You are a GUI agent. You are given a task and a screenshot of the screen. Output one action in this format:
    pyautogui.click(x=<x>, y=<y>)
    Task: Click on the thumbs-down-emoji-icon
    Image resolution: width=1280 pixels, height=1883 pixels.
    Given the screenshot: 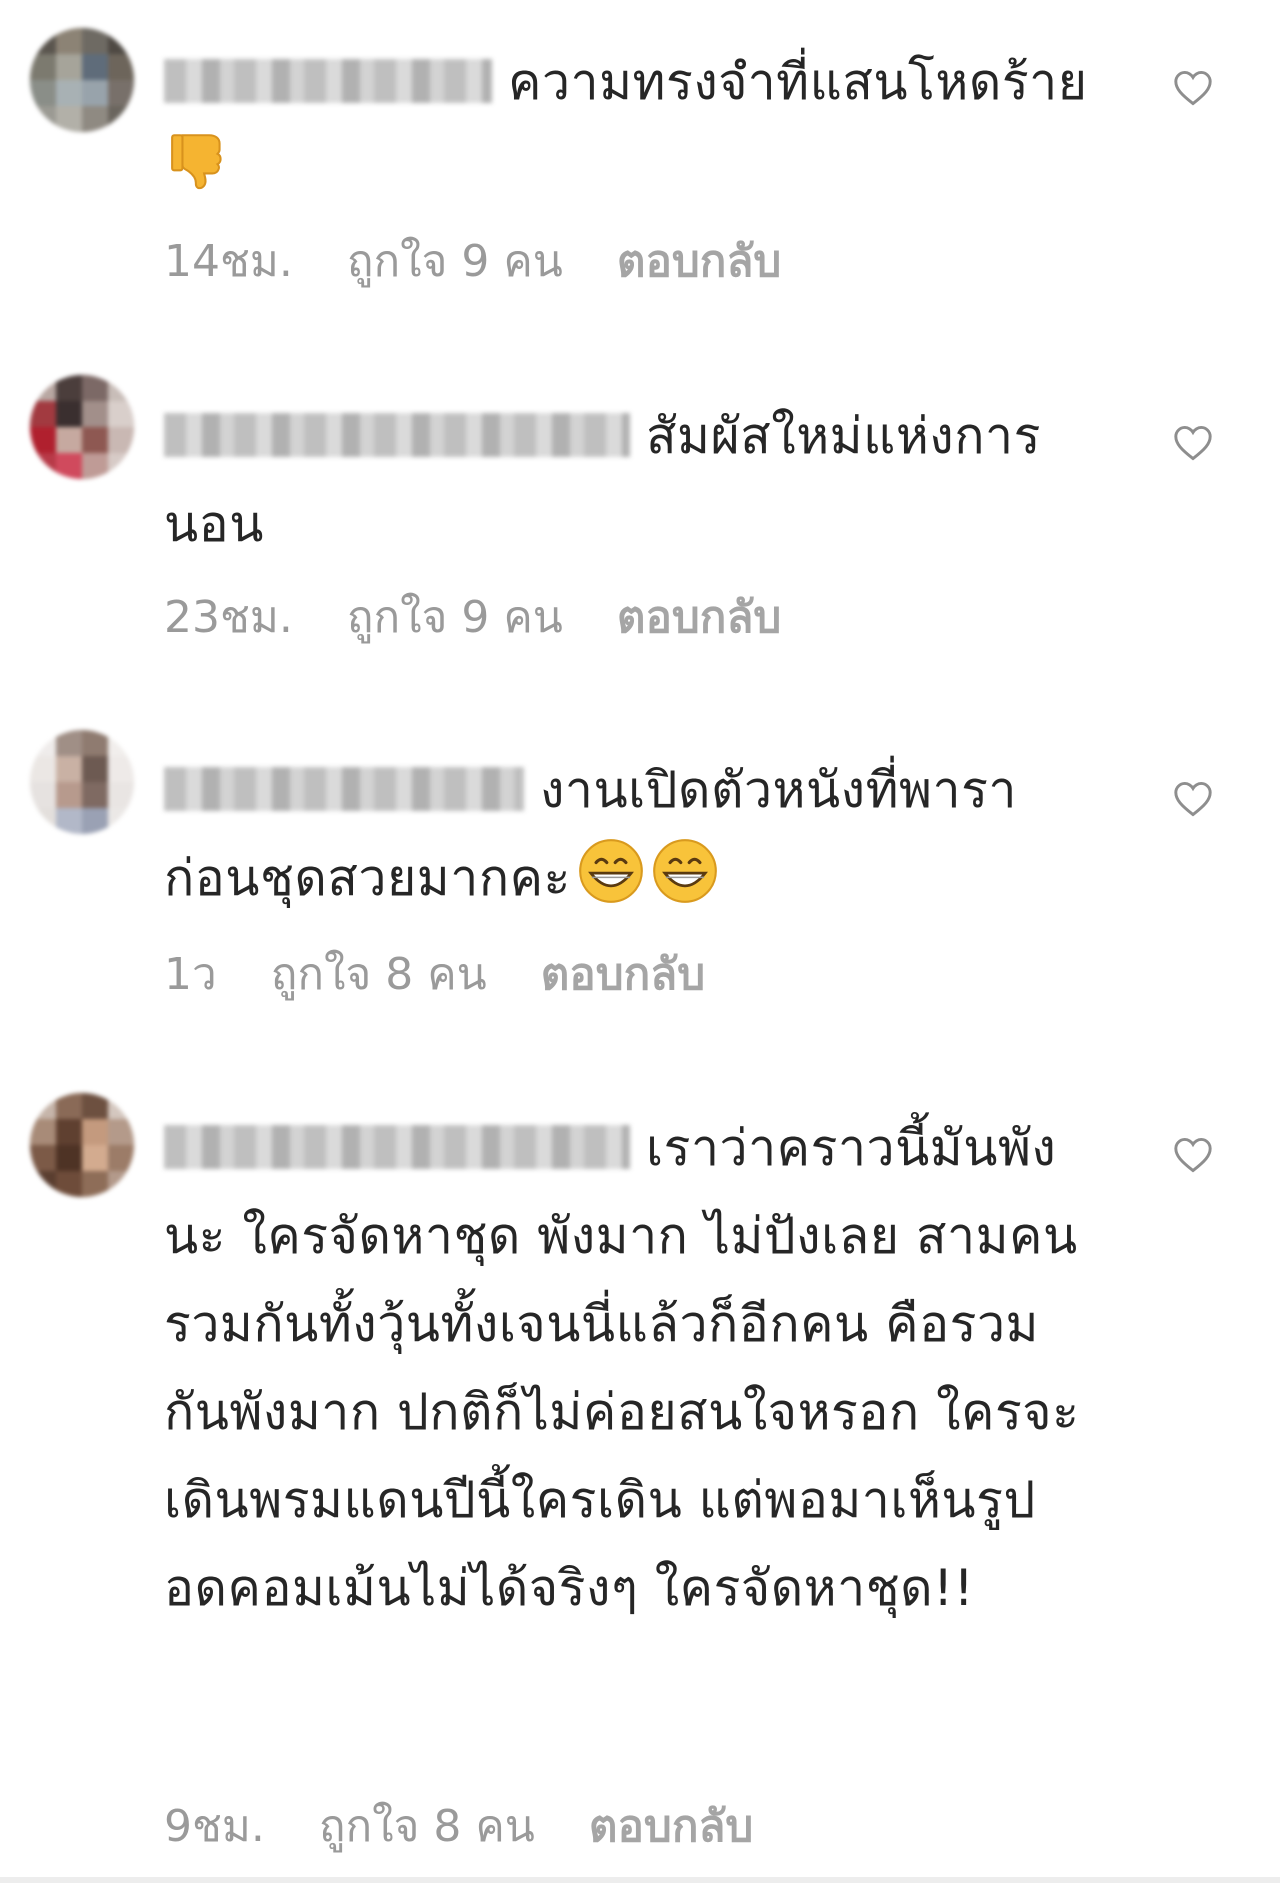 What is the action you would take?
    pyautogui.click(x=196, y=162)
    